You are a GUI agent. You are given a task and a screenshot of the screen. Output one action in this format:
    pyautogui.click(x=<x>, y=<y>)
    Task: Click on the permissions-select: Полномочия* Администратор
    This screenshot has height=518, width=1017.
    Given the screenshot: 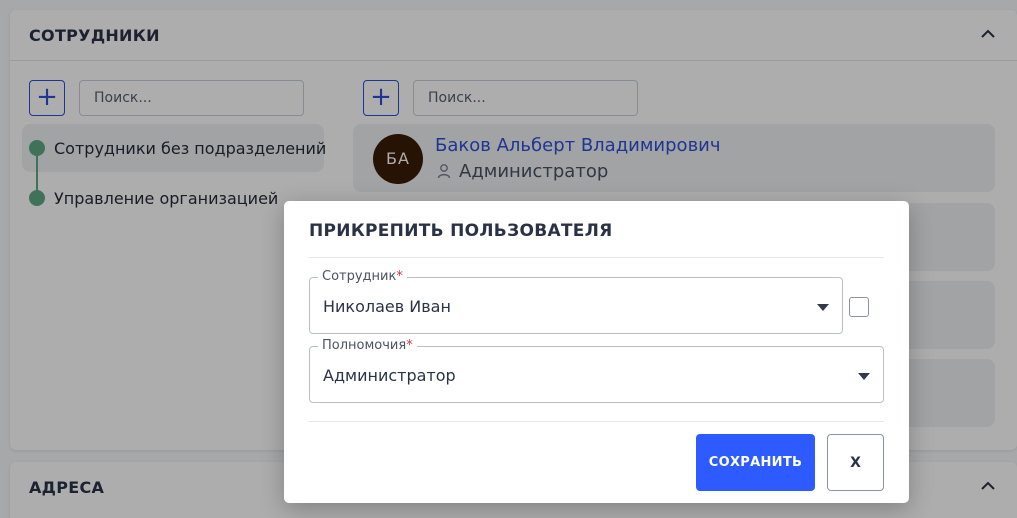 What is the action you would take?
    pyautogui.click(x=596, y=370)
    